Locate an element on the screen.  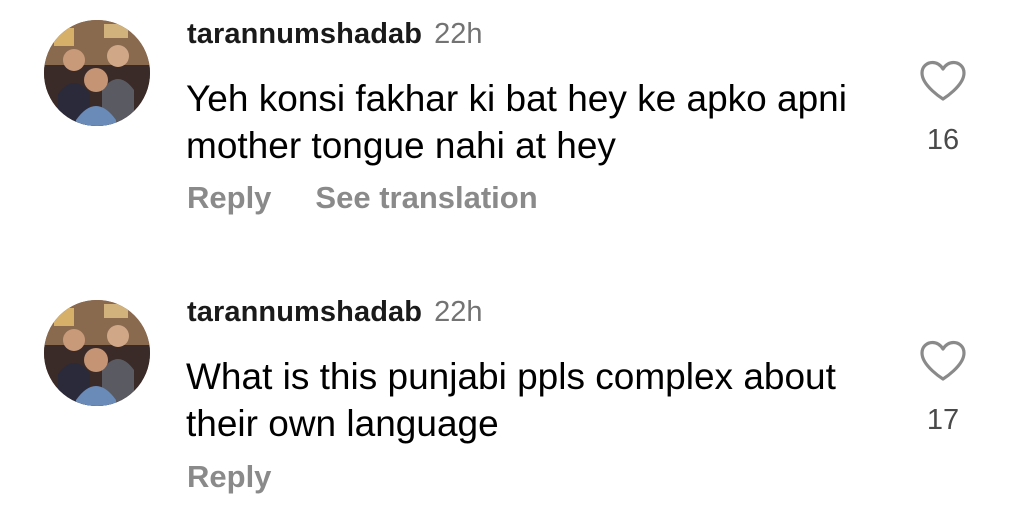
comment-actions: Reply is located at coordinates (229, 477).